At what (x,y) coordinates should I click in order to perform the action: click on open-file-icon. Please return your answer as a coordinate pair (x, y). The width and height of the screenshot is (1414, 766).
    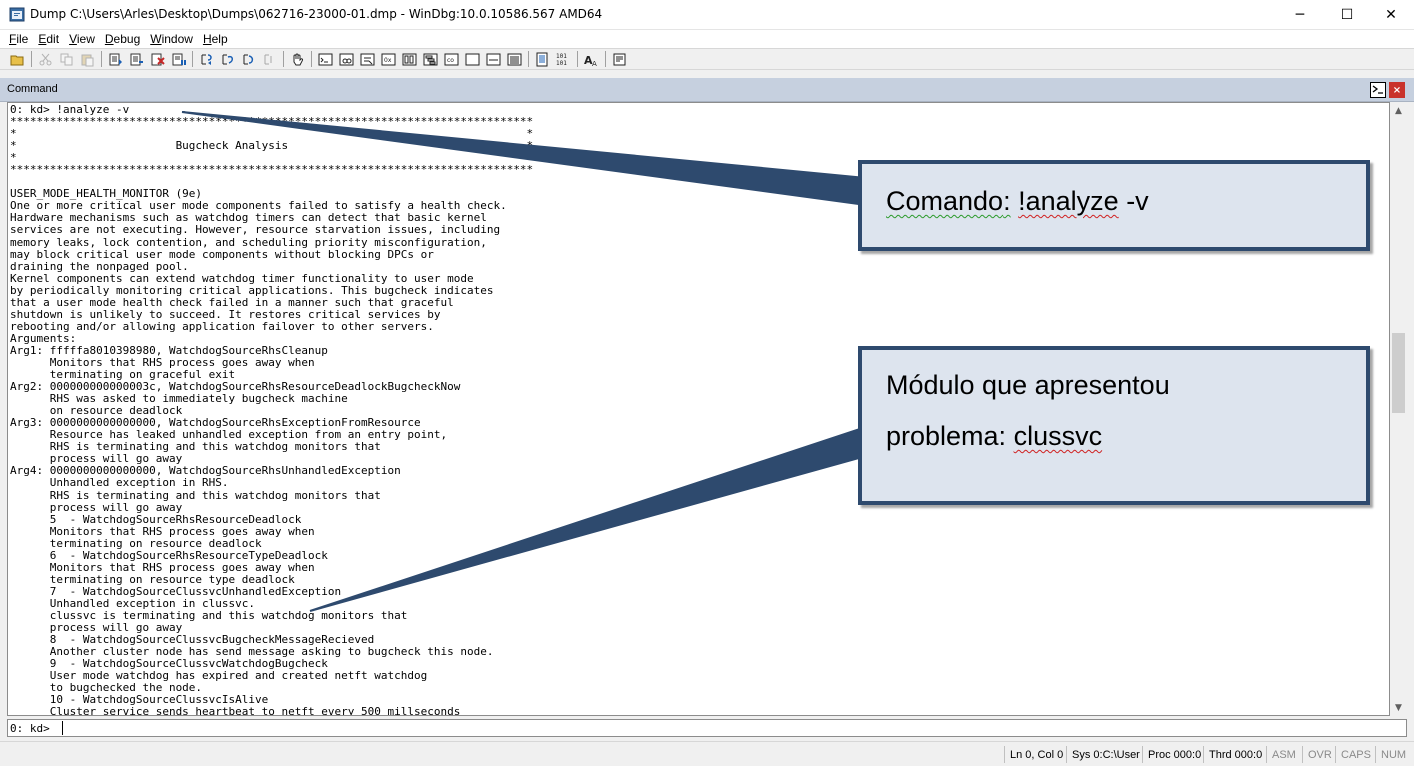
    Looking at the image, I should click on (17, 59).